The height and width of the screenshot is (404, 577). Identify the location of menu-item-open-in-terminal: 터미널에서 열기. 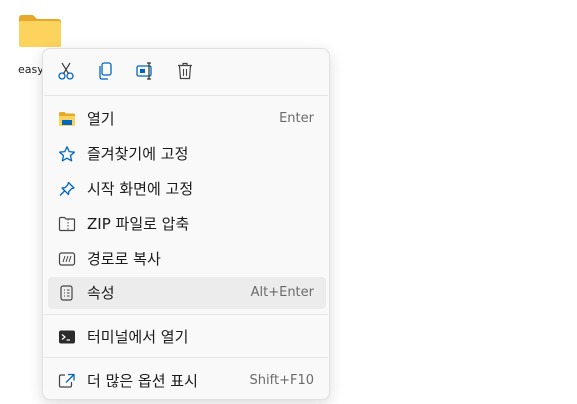
(187, 337).